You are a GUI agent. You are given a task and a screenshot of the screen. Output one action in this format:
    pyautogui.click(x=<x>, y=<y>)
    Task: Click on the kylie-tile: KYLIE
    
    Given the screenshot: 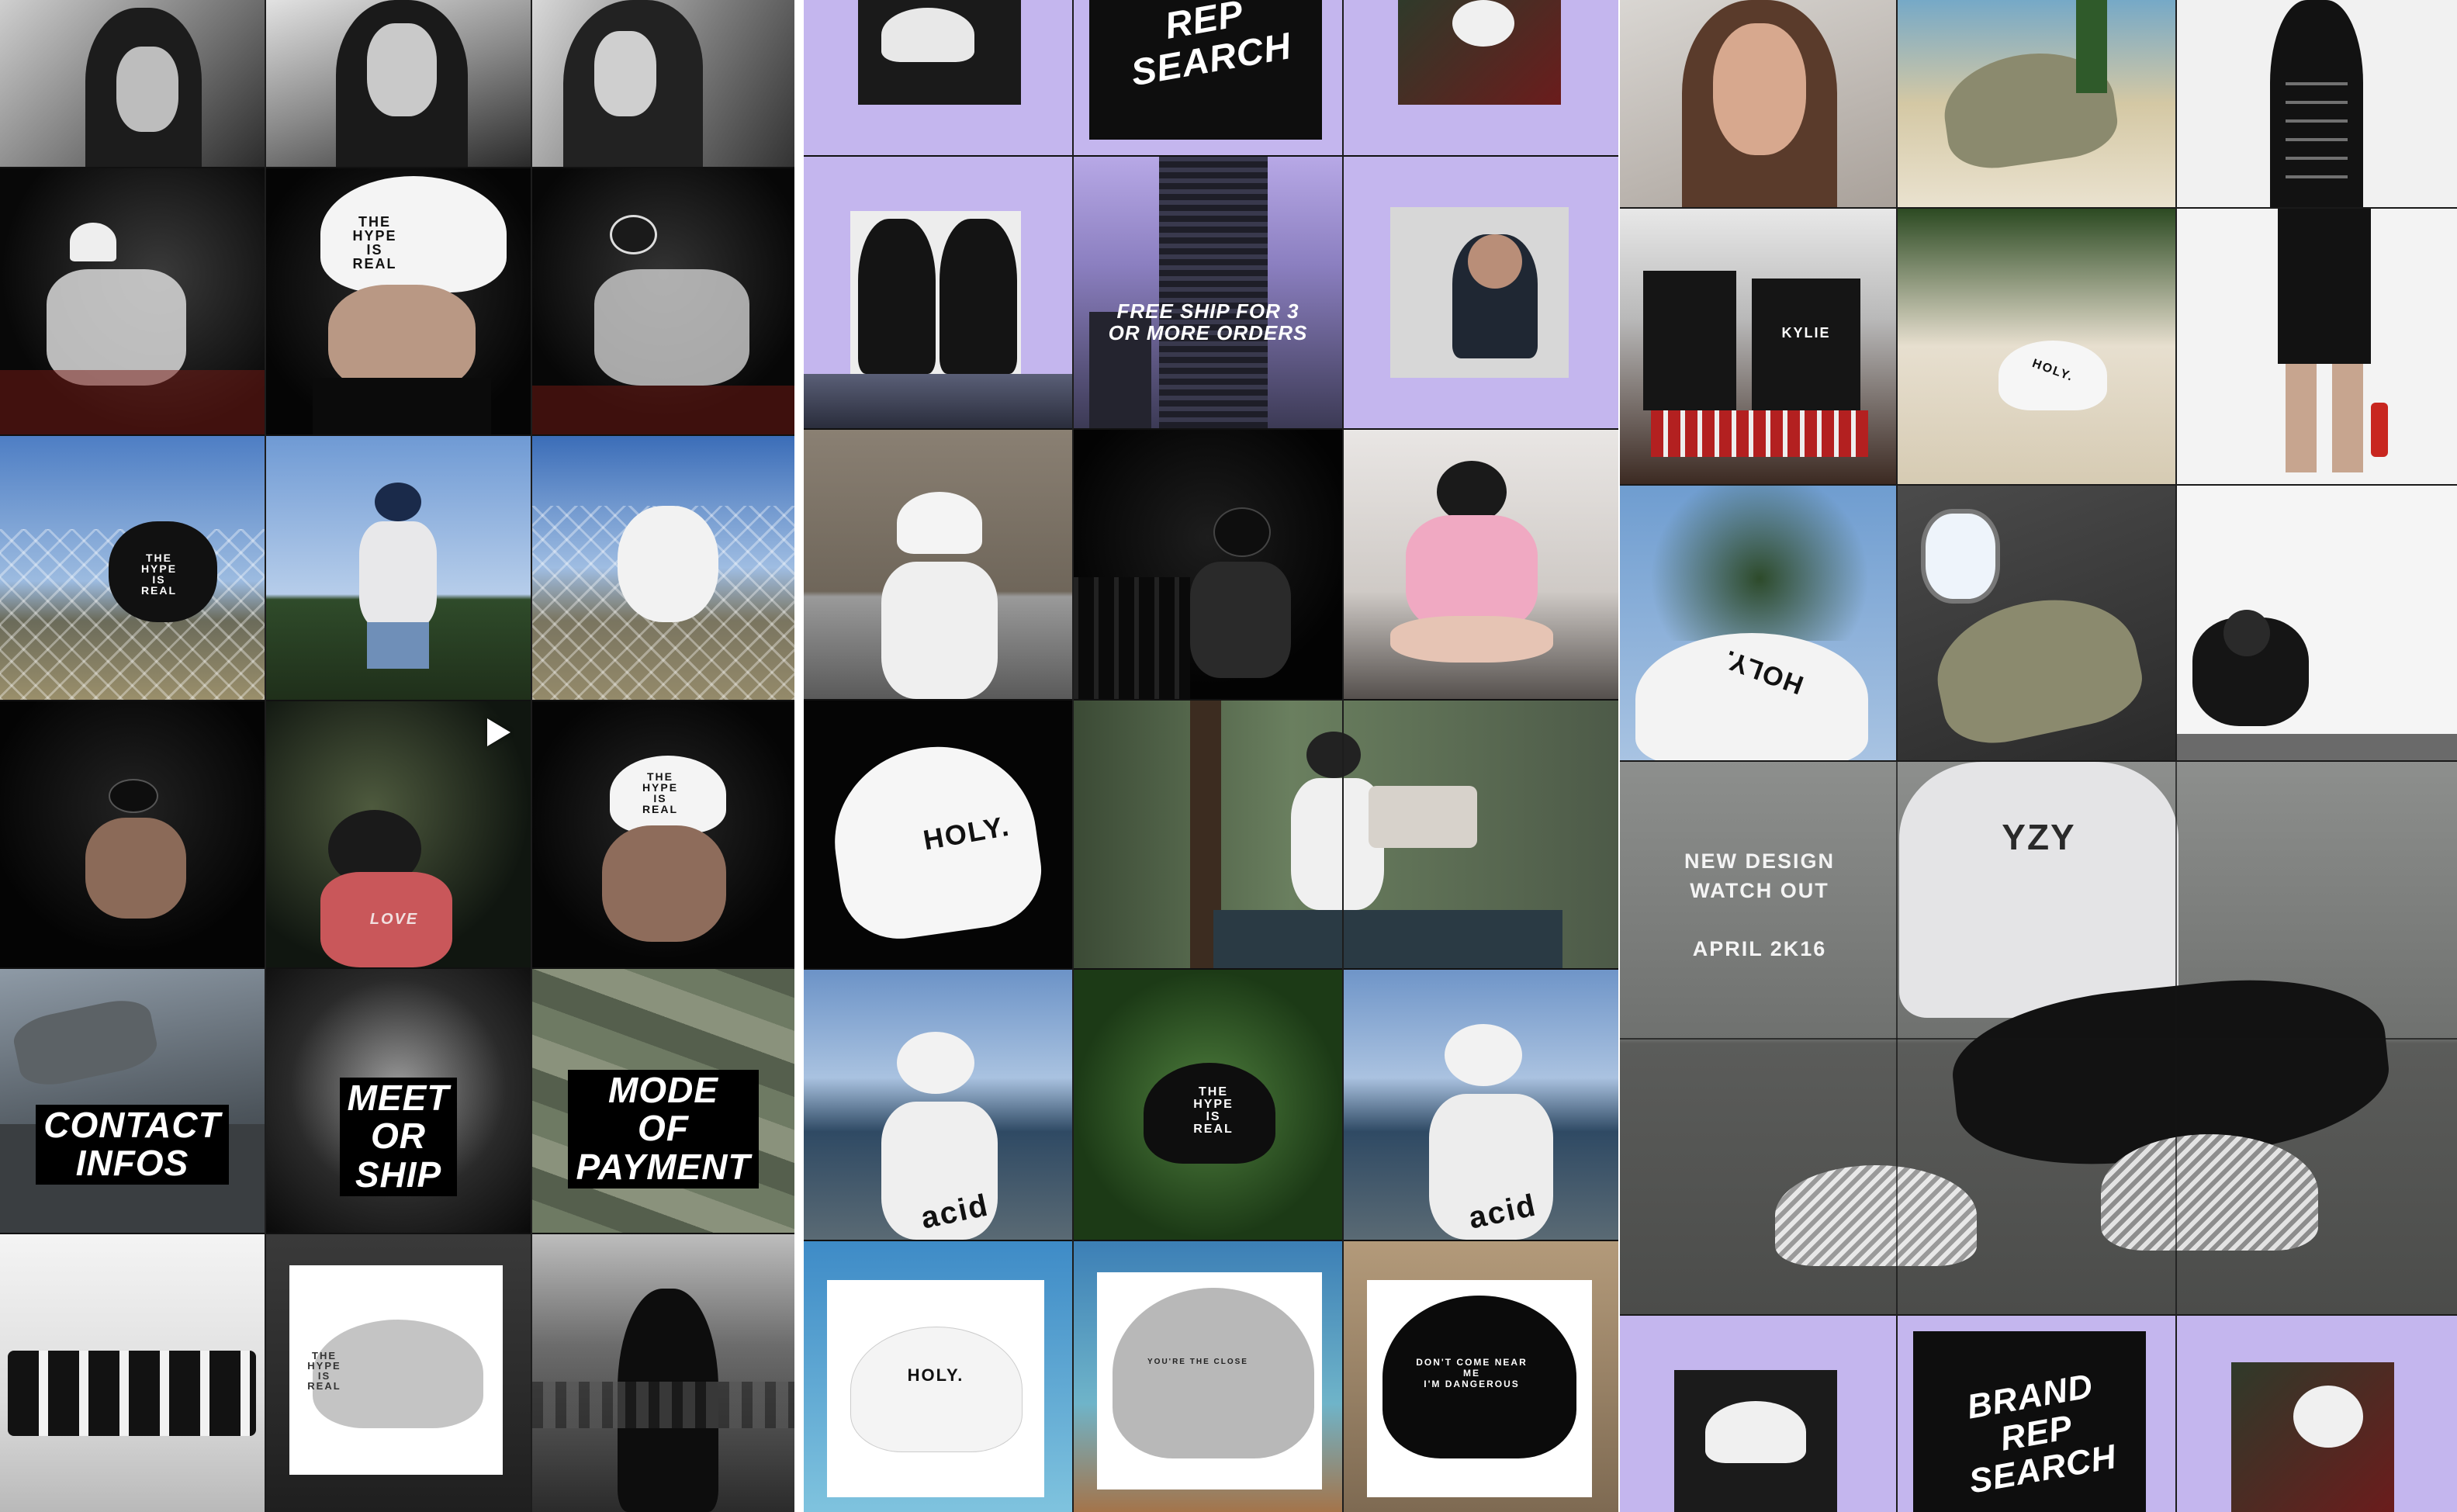 What is the action you would take?
    pyautogui.click(x=1758, y=346)
    